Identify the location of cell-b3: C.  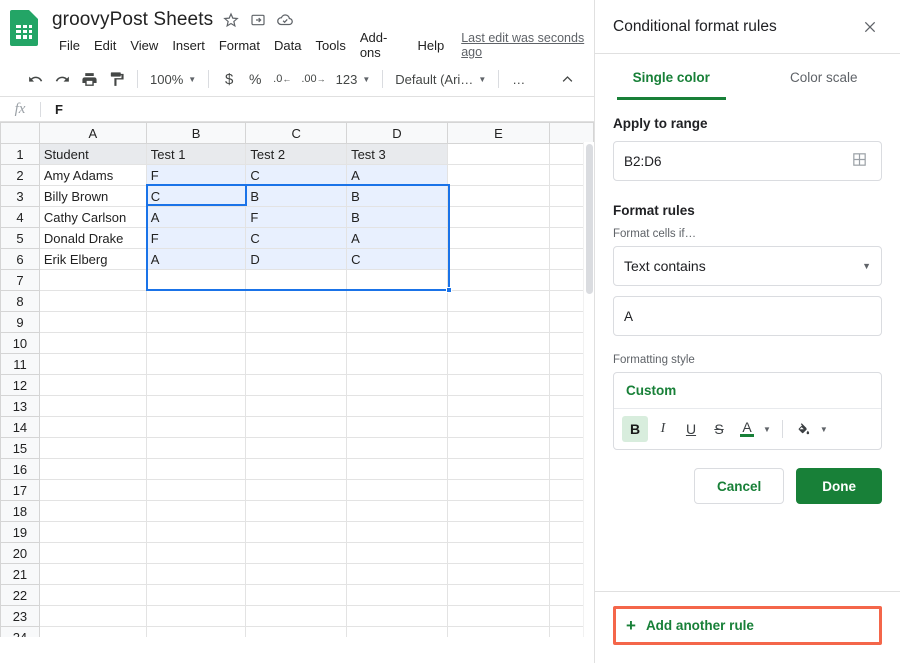
(196, 196).